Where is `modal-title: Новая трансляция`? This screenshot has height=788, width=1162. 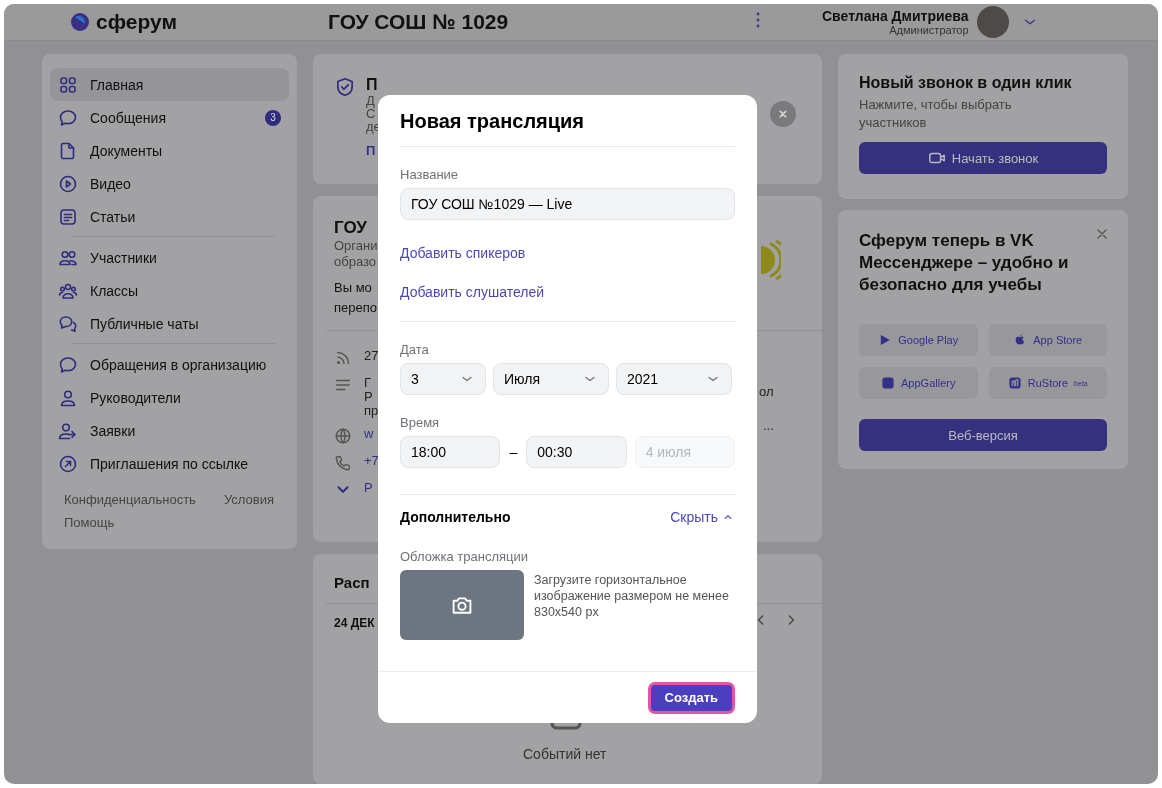 modal-title: Новая трансляция is located at coordinates (567, 121).